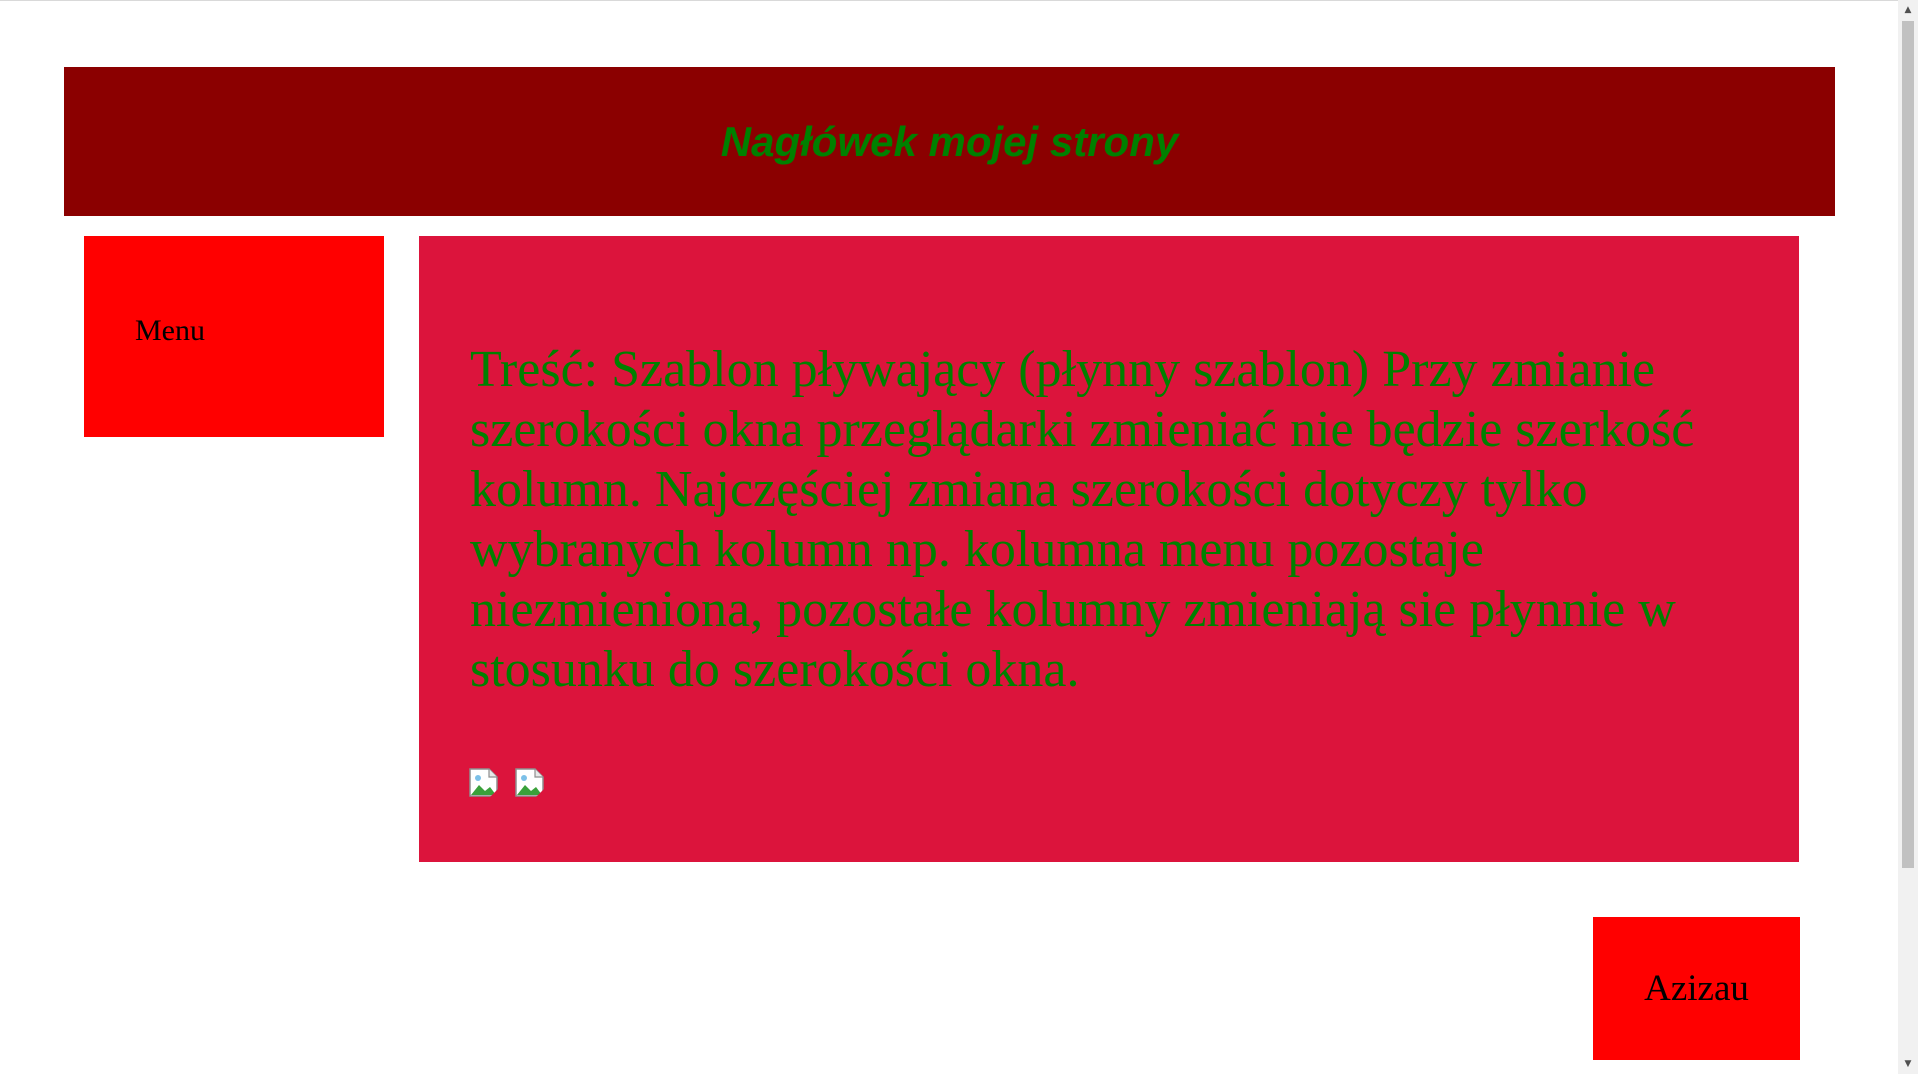 The image size is (1918, 1074). Describe the element at coordinates (1908, 444) in the screenshot. I see `scrollbar-thumb` at that location.